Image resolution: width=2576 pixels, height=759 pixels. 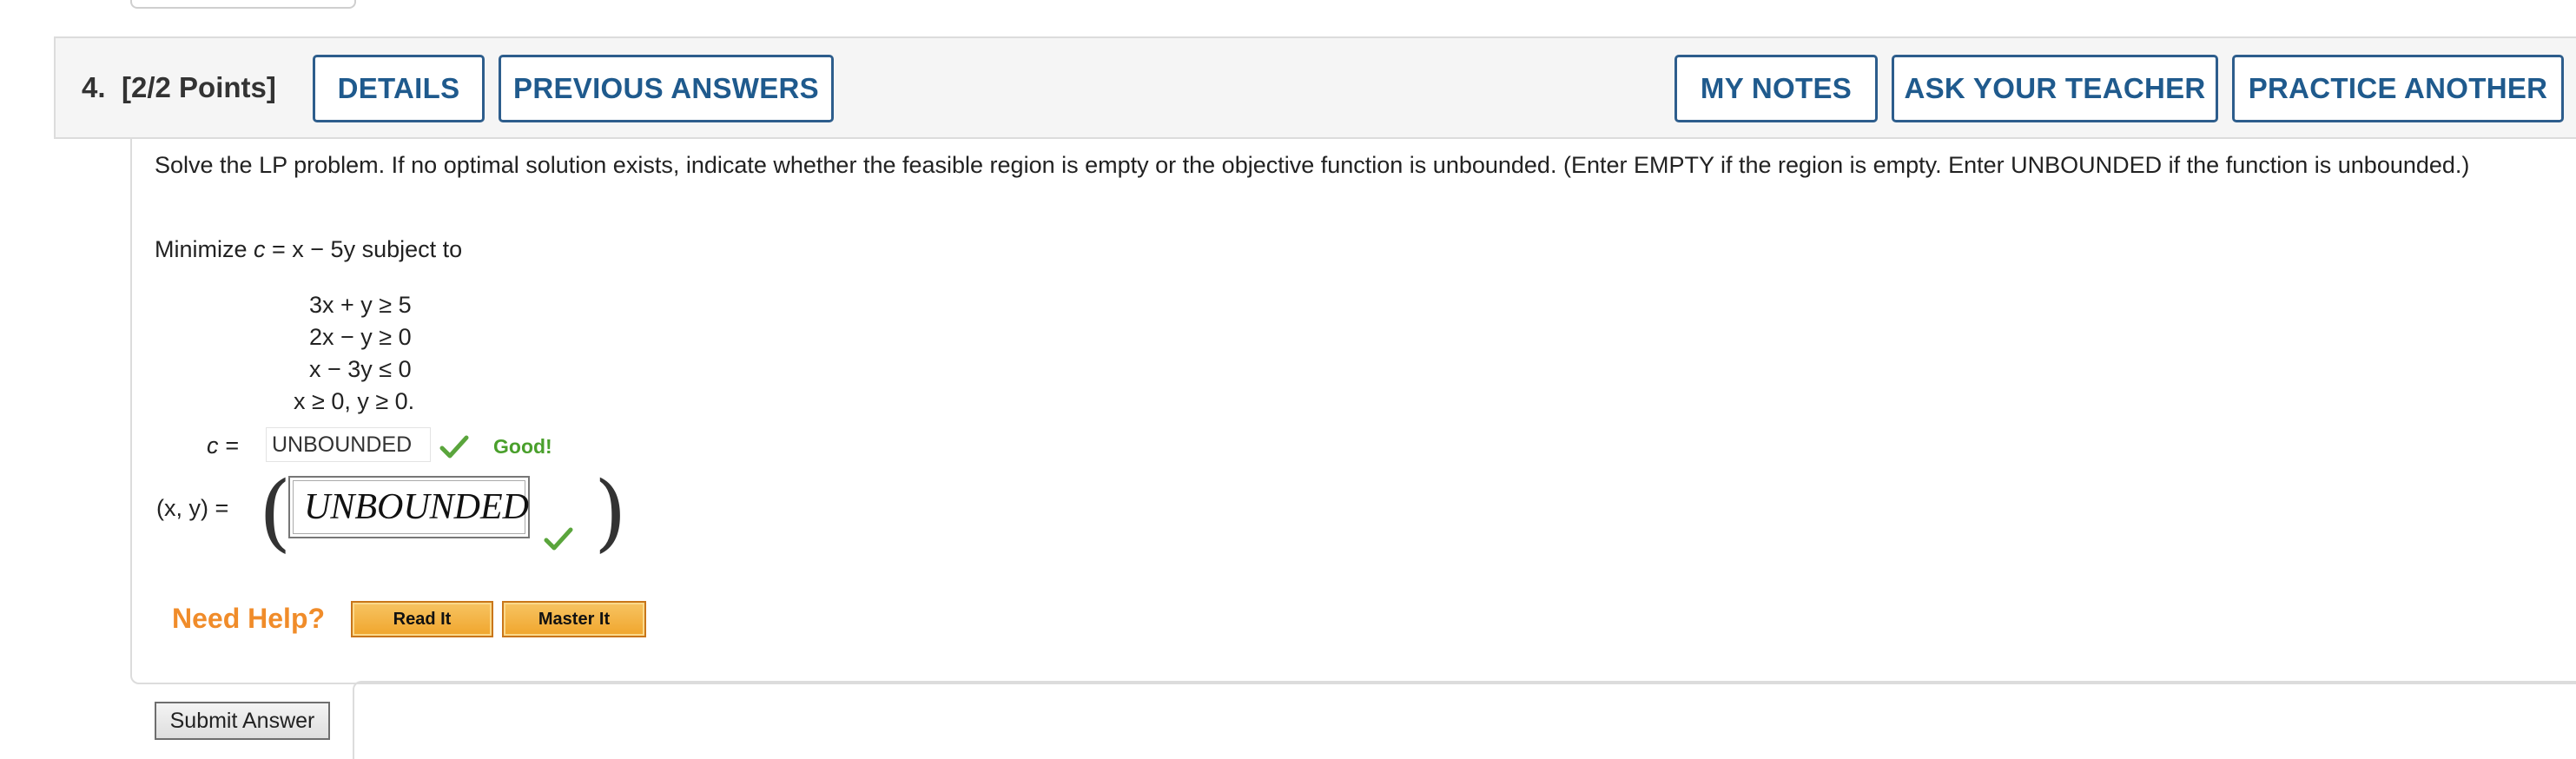 I want to click on constraint-1: 3x + y ≥ 5, so click(x=361, y=305).